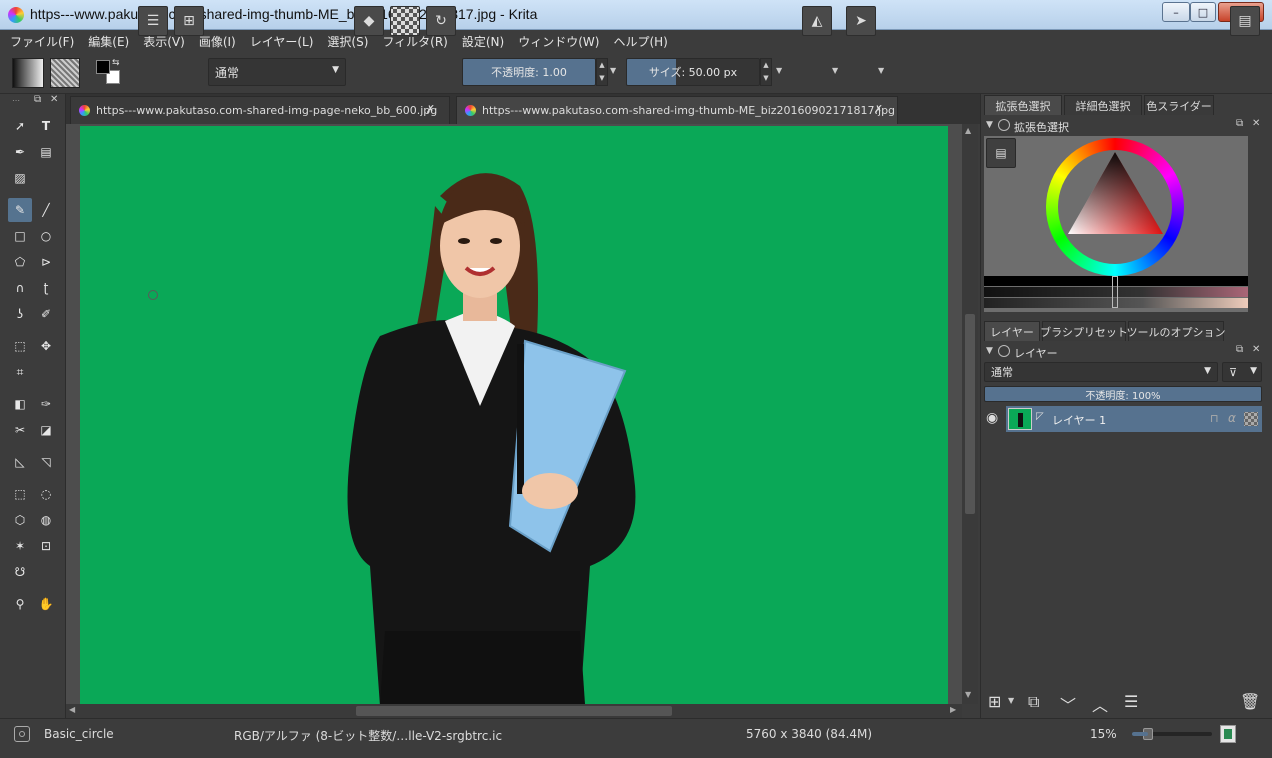  What do you see at coordinates (1084, 331) in the screenshot?
I see `tab-brush-presets: ブラシプリセット` at bounding box center [1084, 331].